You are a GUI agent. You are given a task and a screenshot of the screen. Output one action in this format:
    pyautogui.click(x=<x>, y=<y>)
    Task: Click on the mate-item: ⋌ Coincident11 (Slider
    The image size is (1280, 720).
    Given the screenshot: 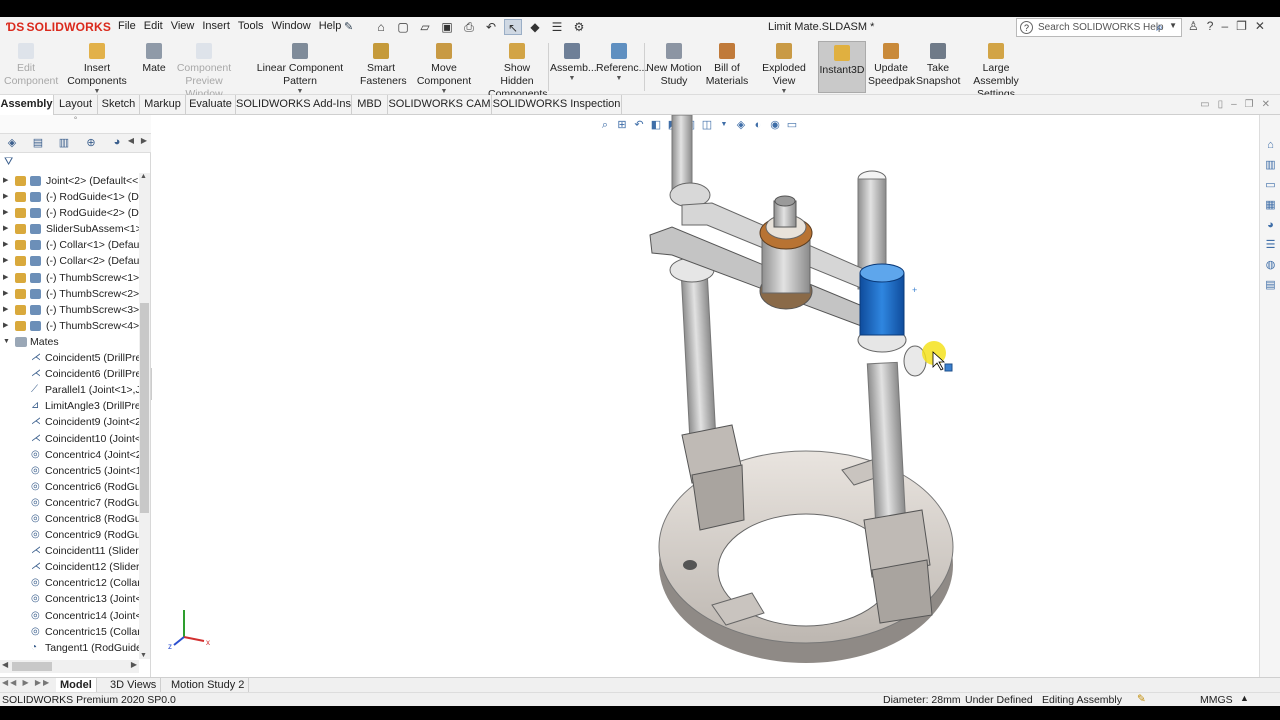 What is the action you would take?
    pyautogui.click(x=70, y=551)
    